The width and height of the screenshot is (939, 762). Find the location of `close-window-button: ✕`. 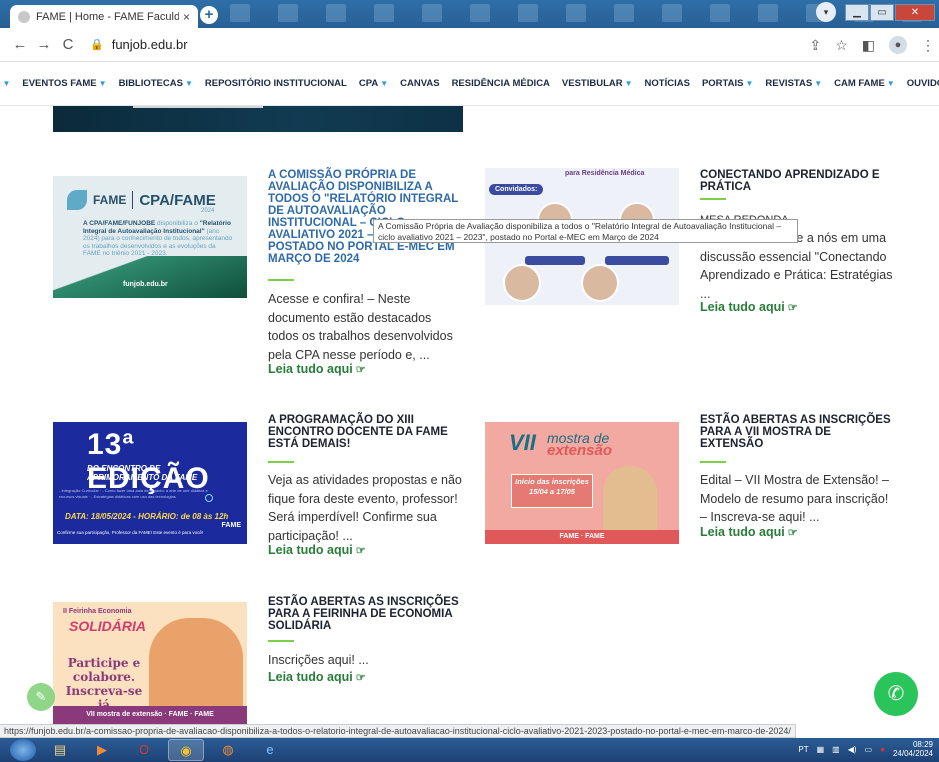

close-window-button: ✕ is located at coordinates (915, 12).